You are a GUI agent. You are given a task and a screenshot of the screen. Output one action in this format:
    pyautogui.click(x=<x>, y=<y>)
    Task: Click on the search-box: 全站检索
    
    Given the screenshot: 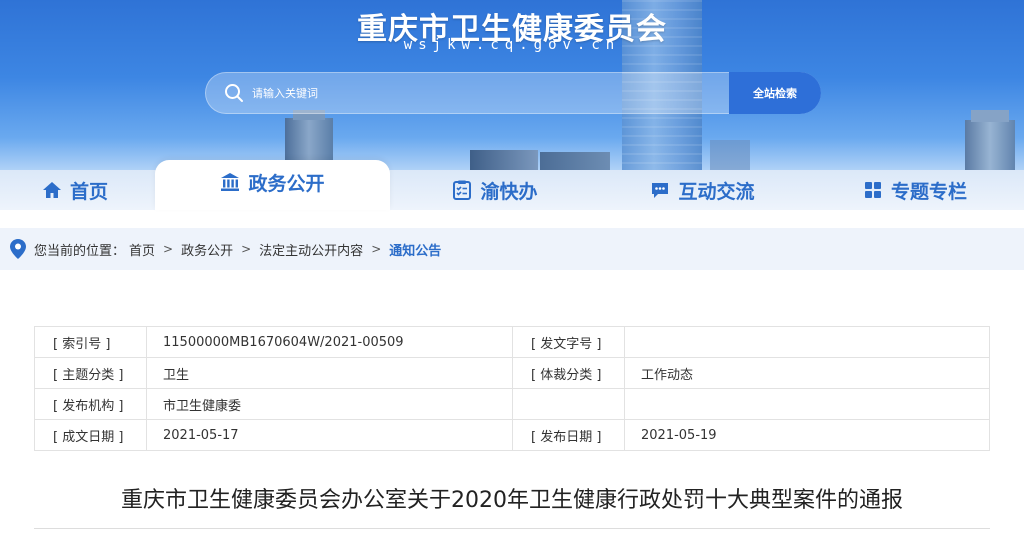 What is the action you would take?
    pyautogui.click(x=513, y=93)
    